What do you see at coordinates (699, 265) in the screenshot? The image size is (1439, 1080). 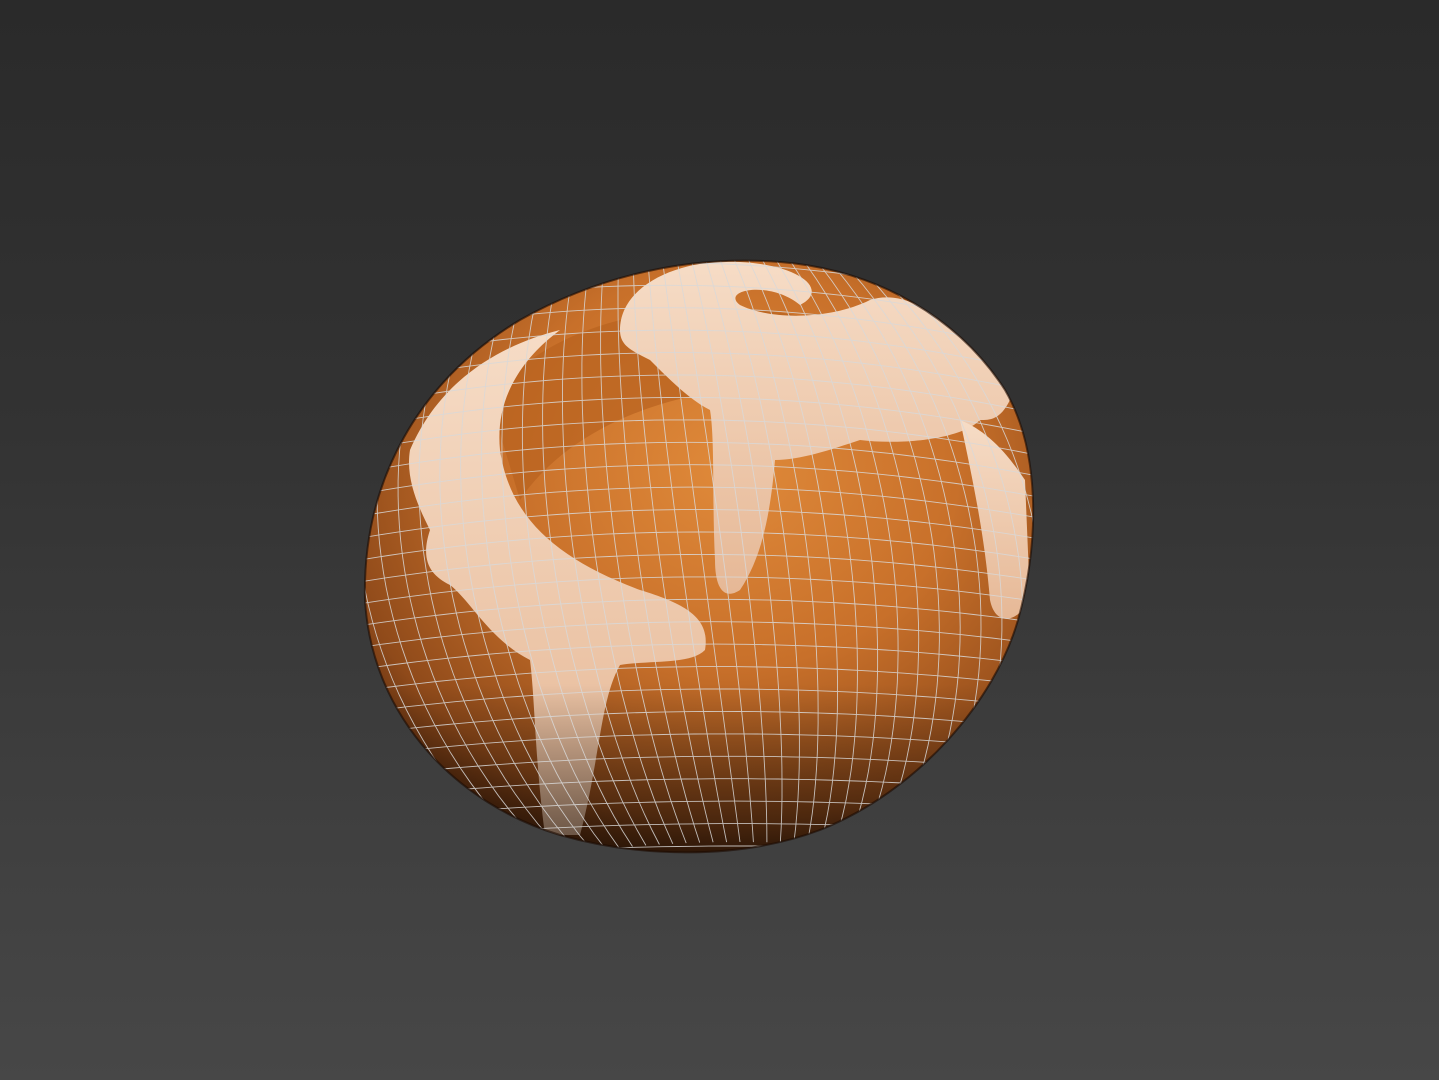 I see `wireframe-parallel` at bounding box center [699, 265].